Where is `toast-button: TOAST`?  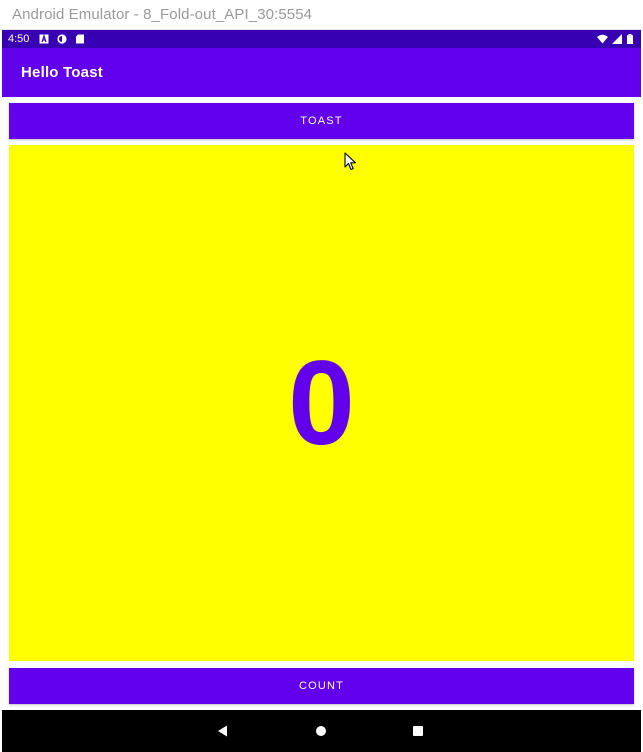 toast-button: TOAST is located at coordinates (321, 121).